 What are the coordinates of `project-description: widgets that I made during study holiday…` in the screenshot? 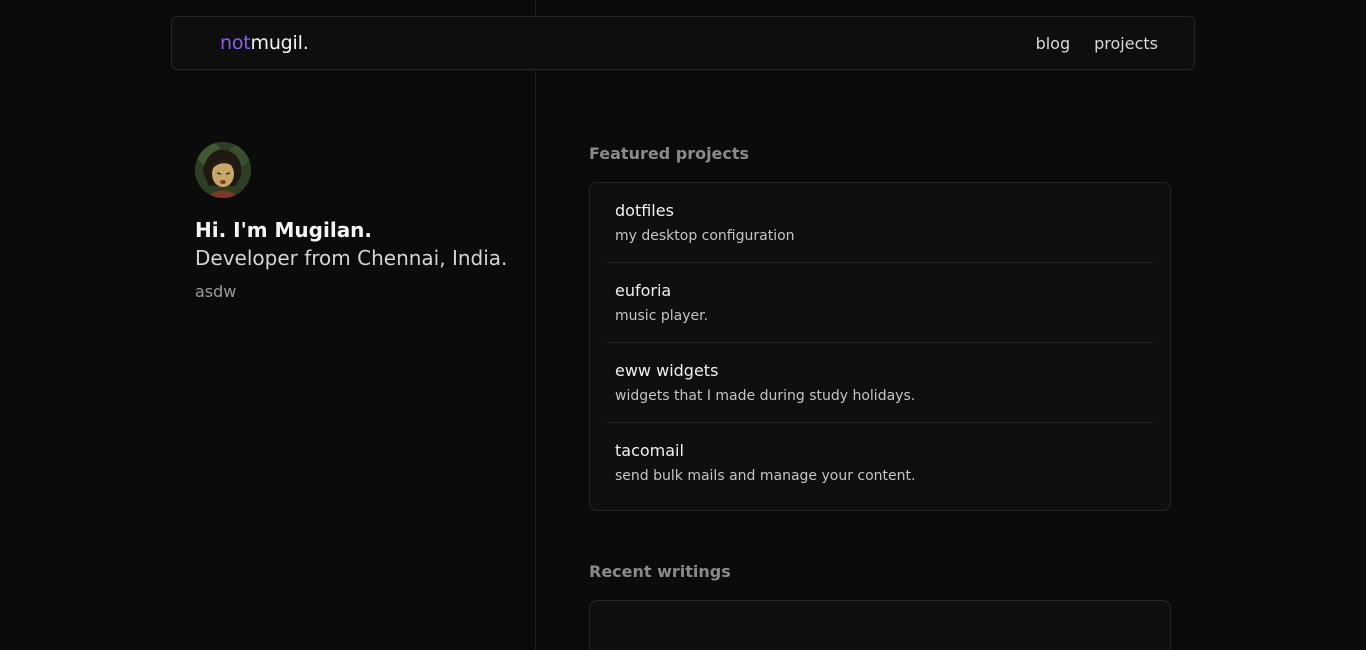 It's located at (765, 396).